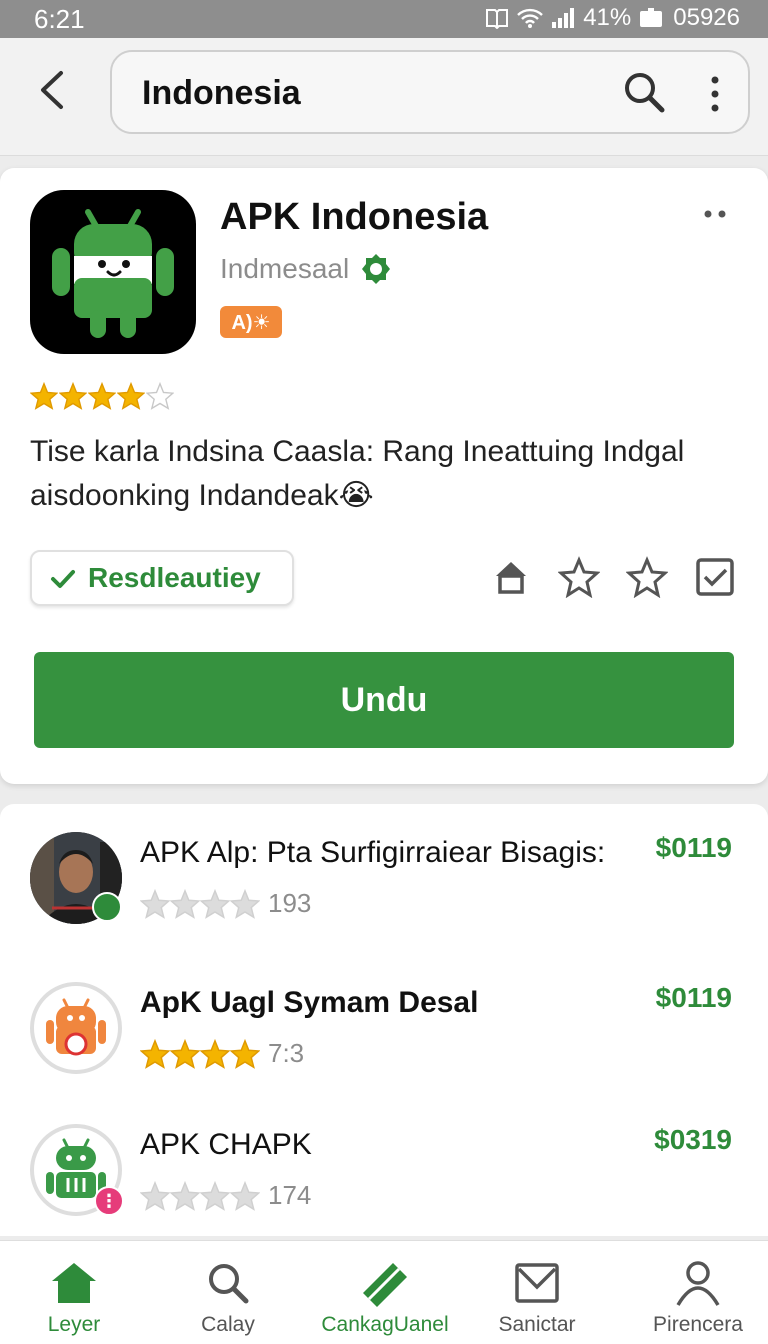  Describe the element at coordinates (284, 269) in the screenshot. I see `developer-name: Indmesaal` at that location.